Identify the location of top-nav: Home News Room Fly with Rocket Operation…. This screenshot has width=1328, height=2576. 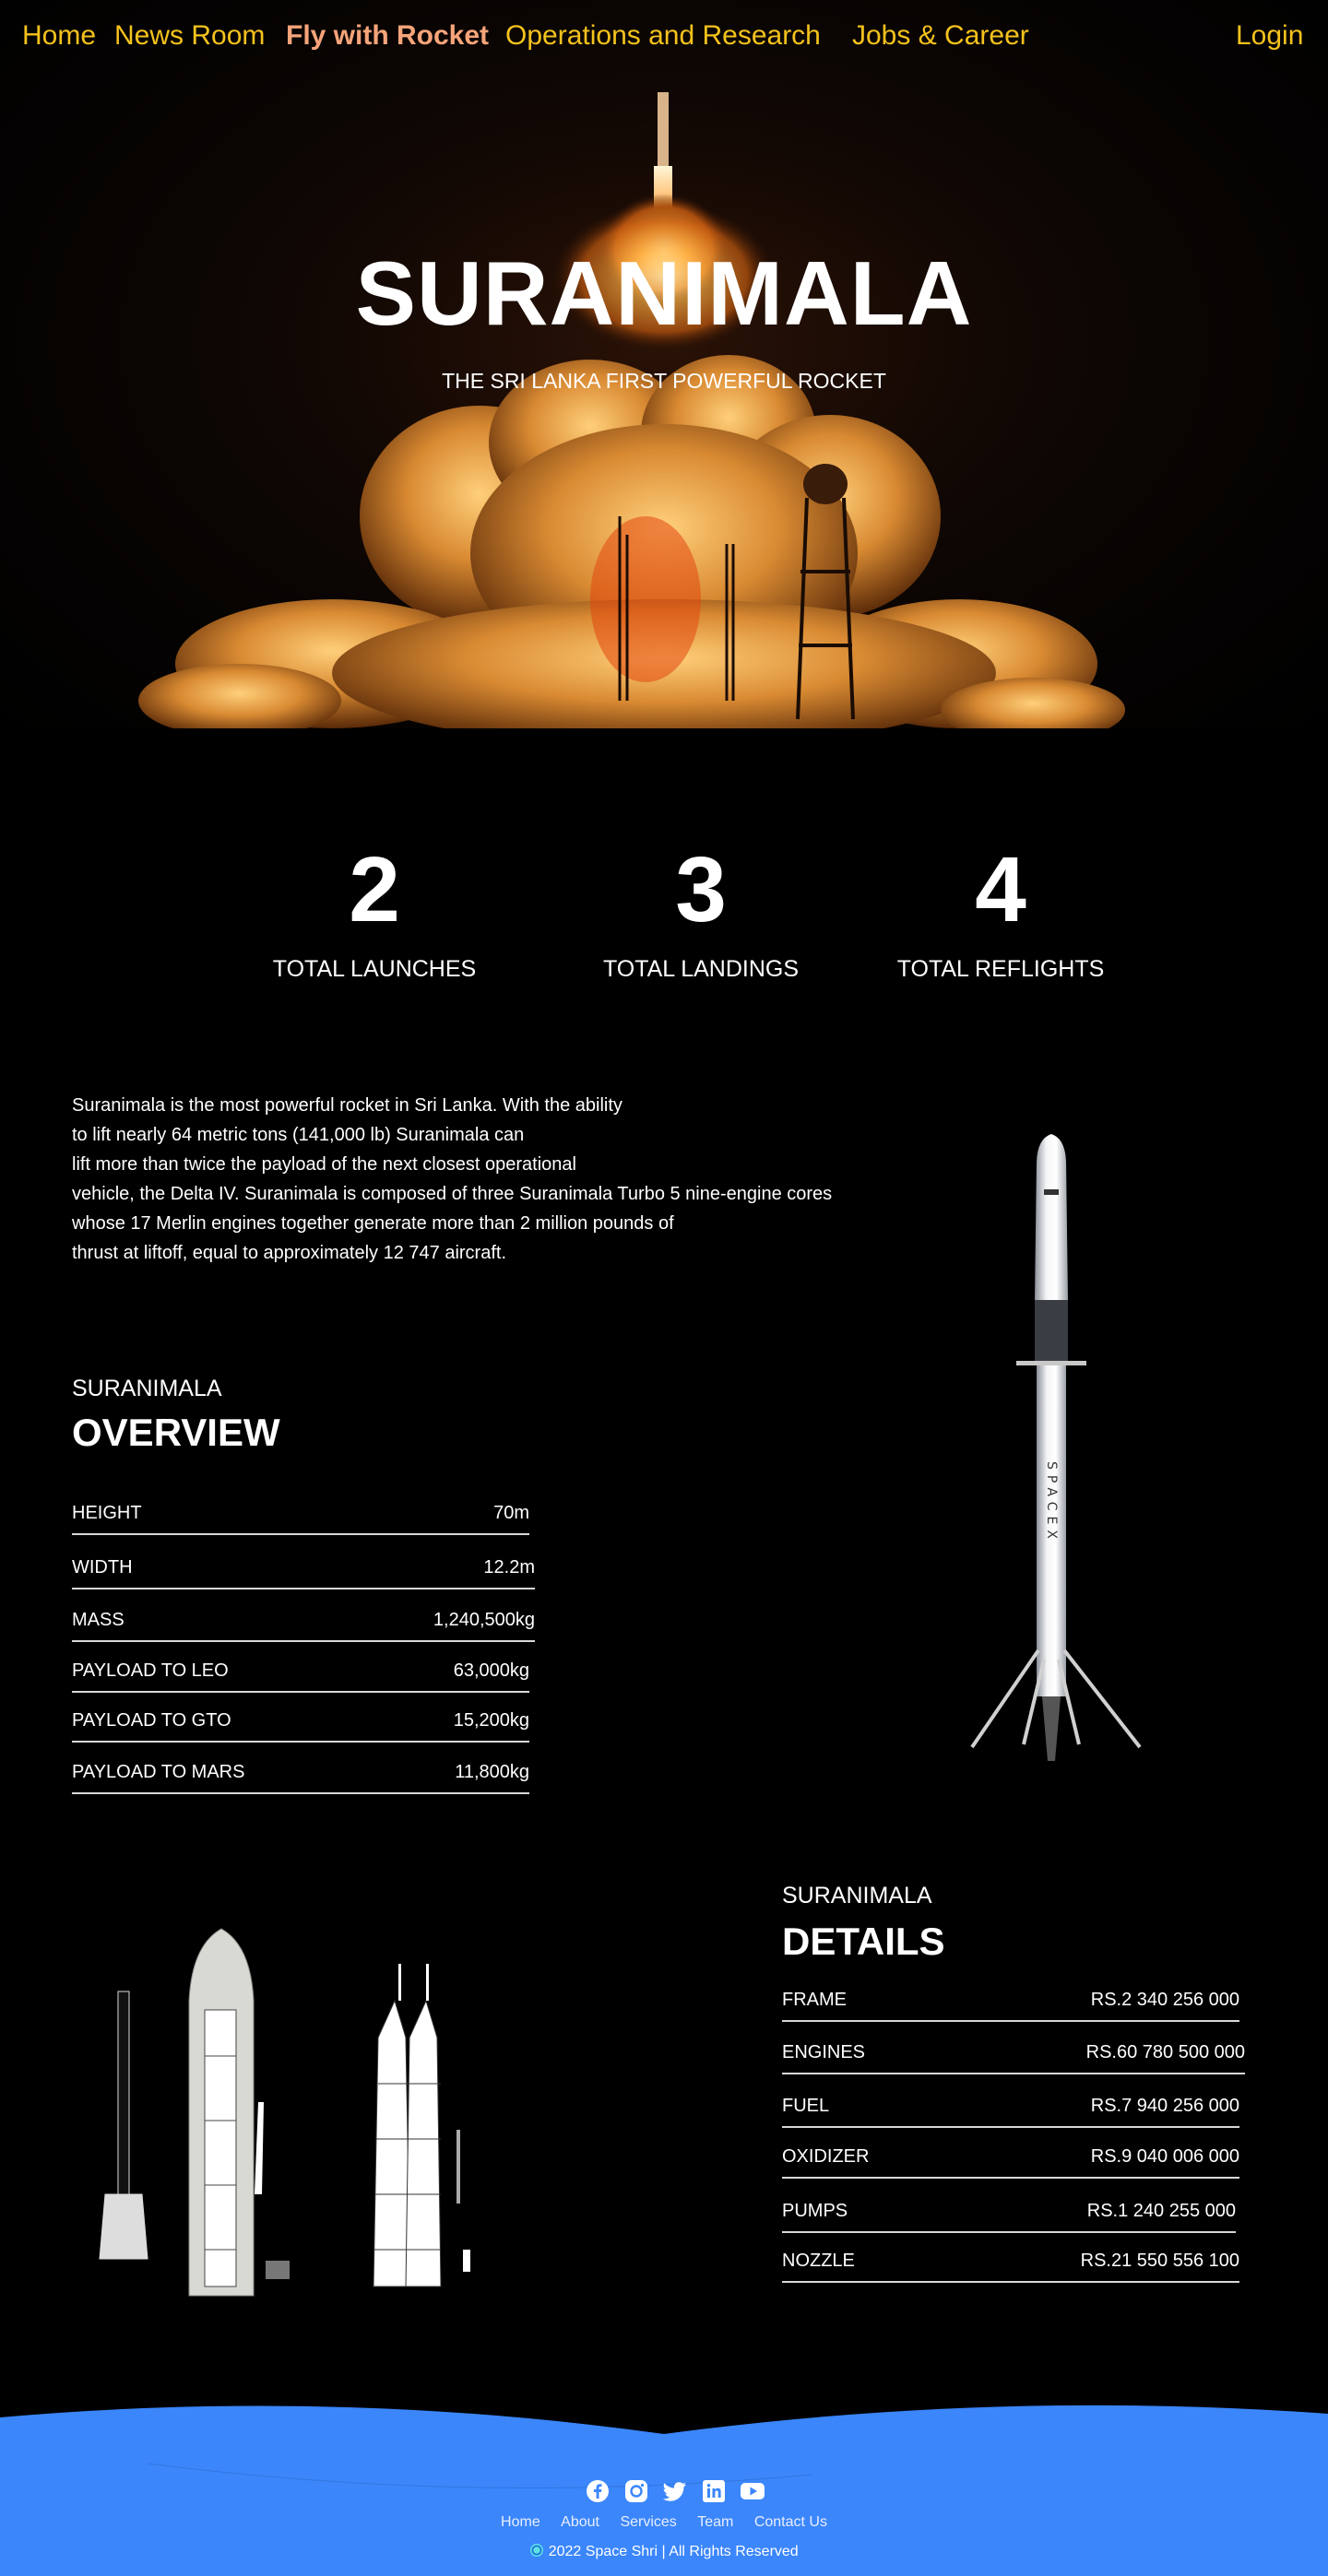
(664, 38).